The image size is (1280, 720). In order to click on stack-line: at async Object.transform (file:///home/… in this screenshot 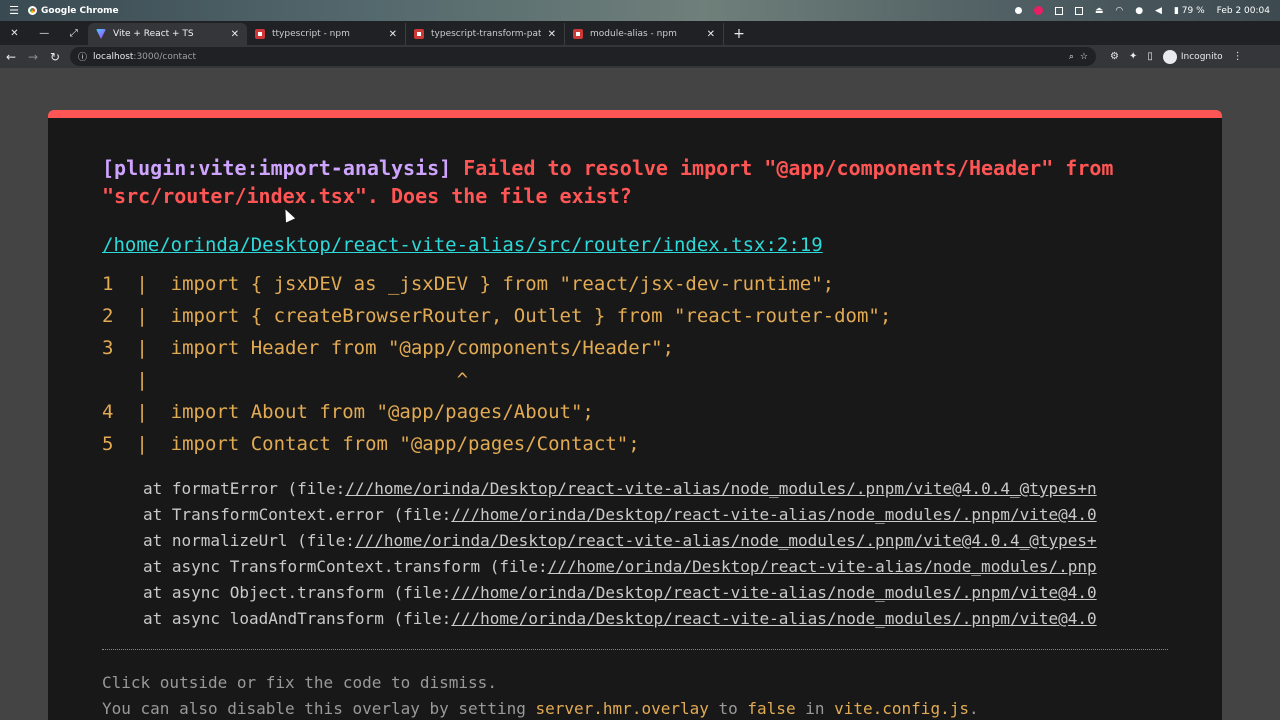, I will do `click(620, 592)`.